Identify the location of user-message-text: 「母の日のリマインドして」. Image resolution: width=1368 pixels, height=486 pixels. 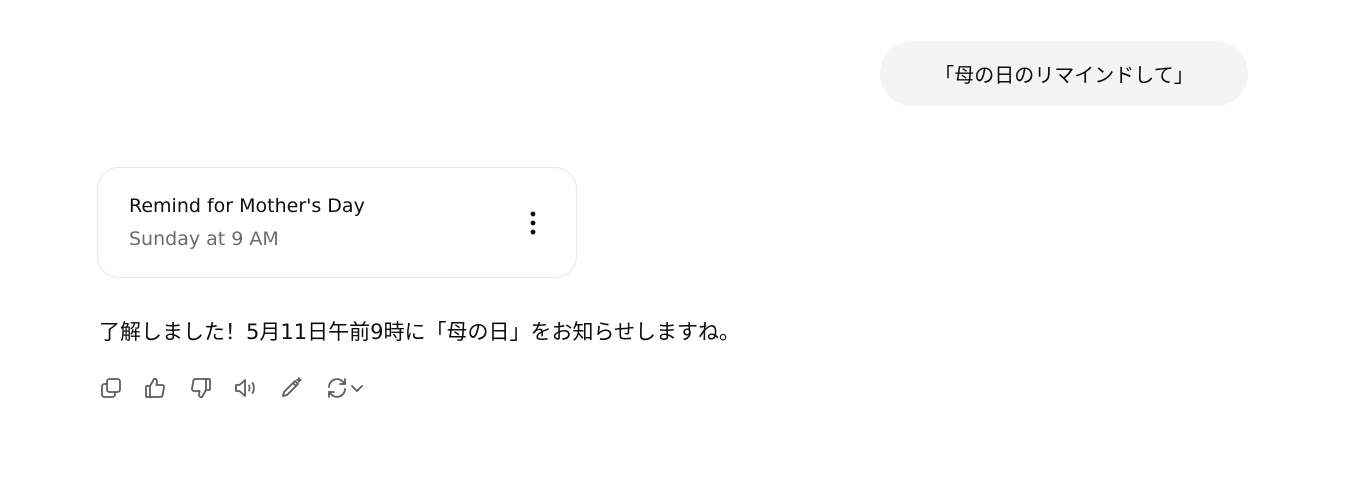
(1064, 75).